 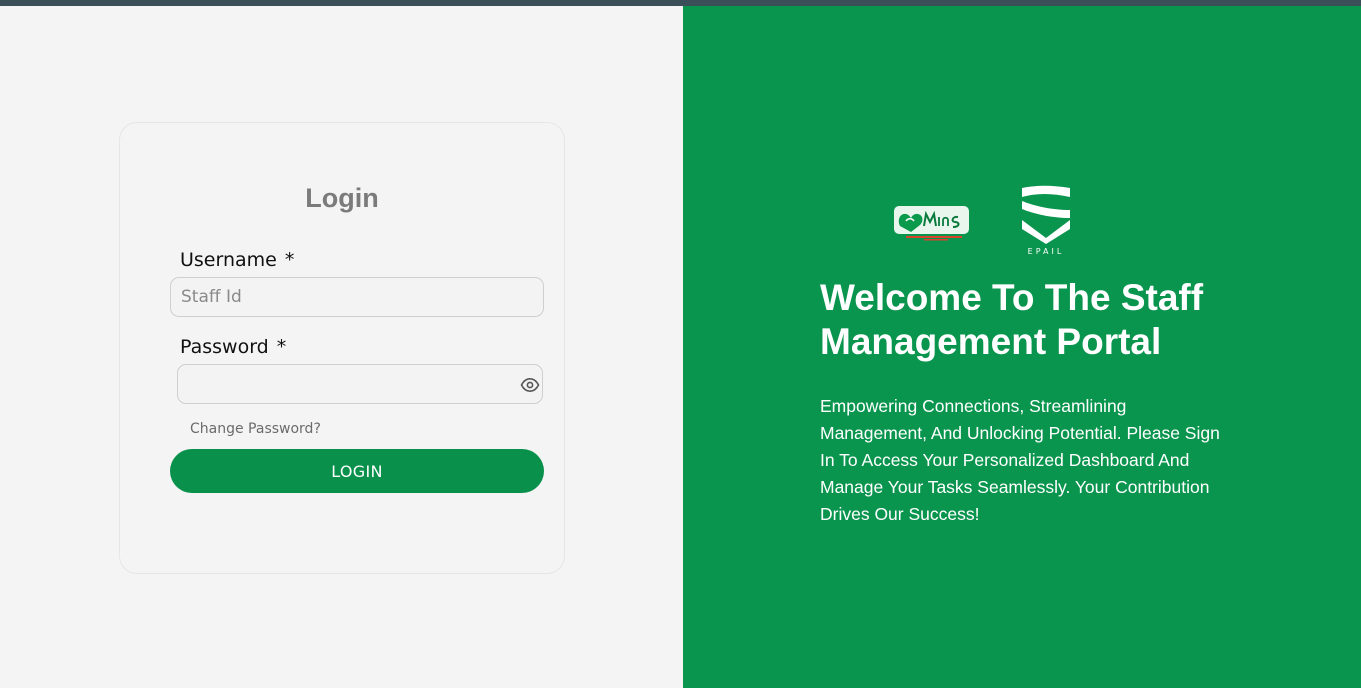 What do you see at coordinates (281, 347) in the screenshot?
I see `password-required-marker: *` at bounding box center [281, 347].